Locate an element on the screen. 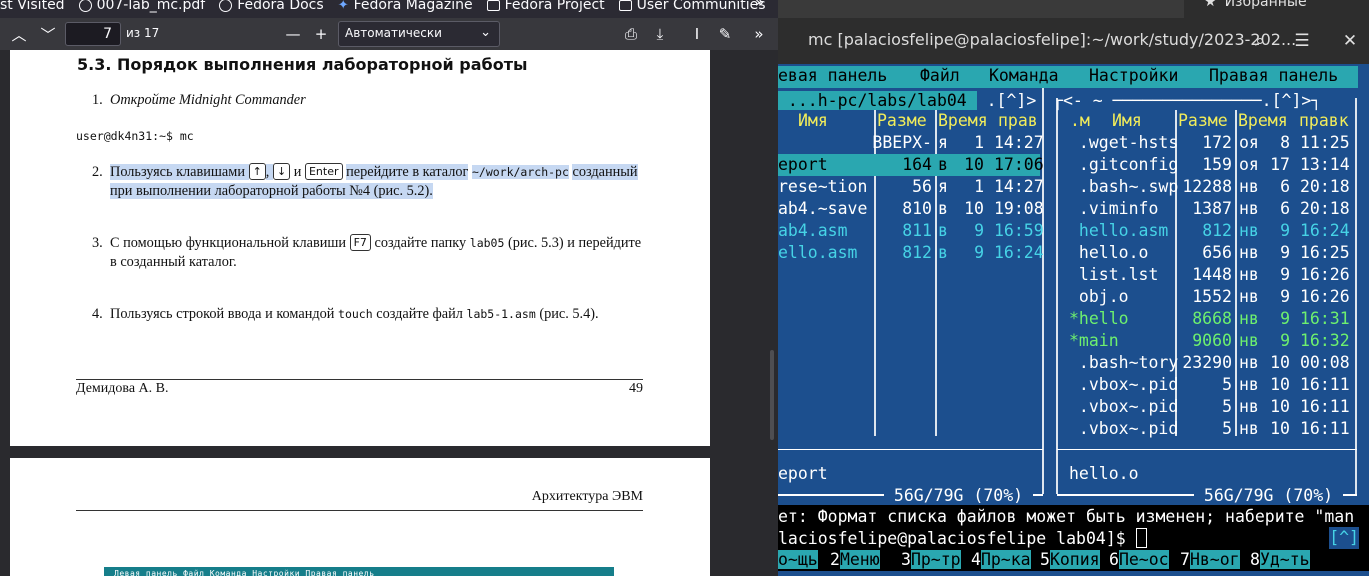 This screenshot has width=1369, height=576. text-tool-button: I is located at coordinates (697, 34).